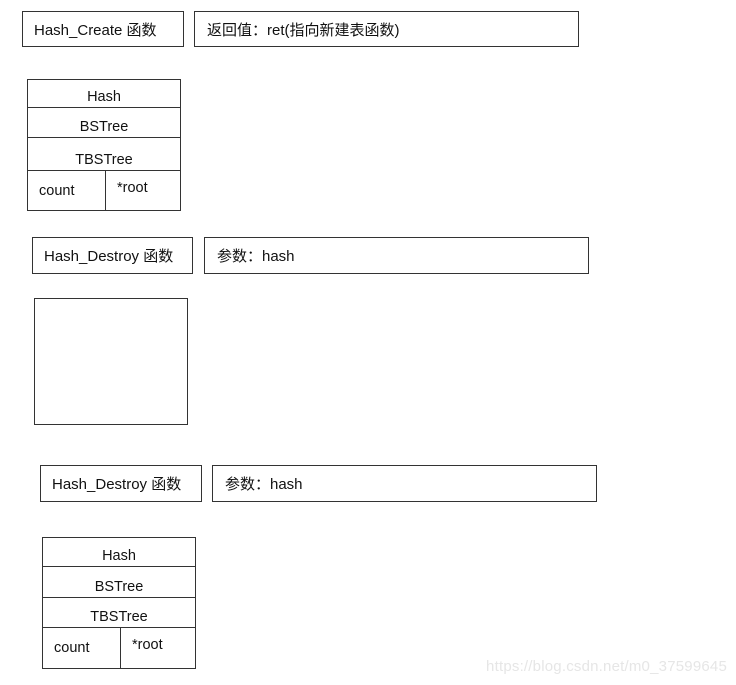 This screenshot has height=685, width=736. What do you see at coordinates (396, 255) in the screenshot?
I see `param-box-1: 参数：hash` at bounding box center [396, 255].